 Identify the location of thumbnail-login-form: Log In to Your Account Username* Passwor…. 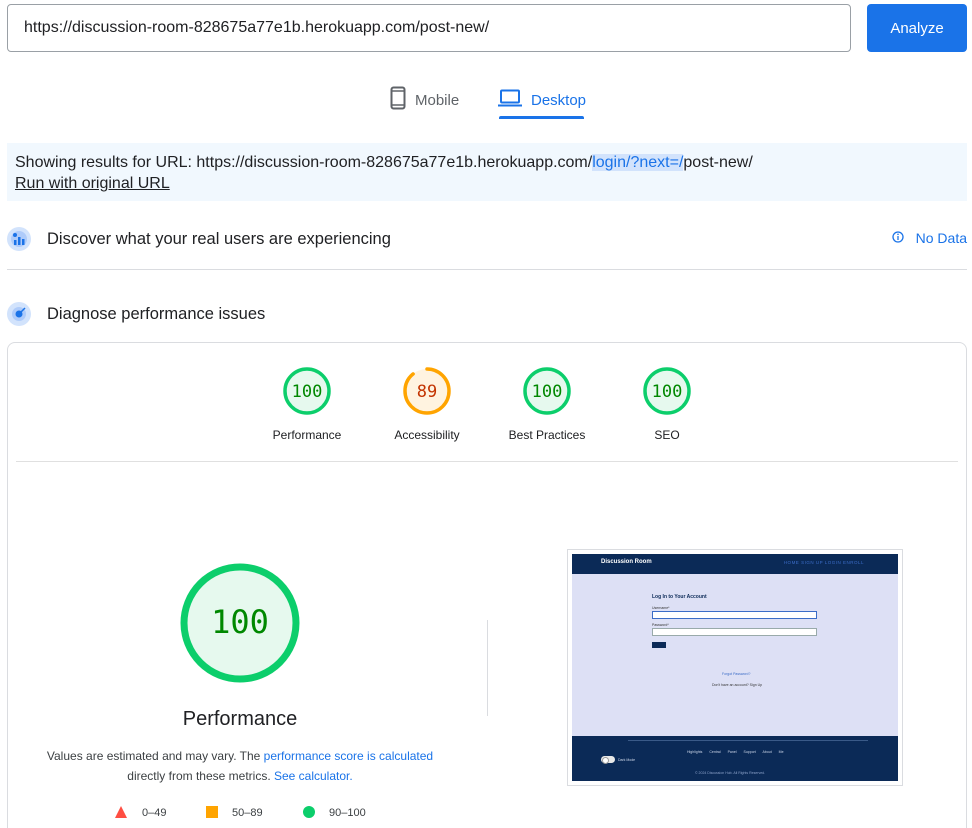
(737, 621).